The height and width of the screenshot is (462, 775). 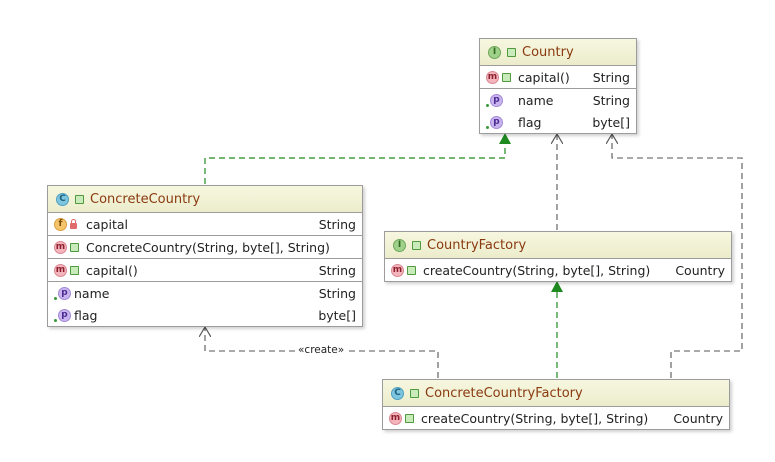 What do you see at coordinates (73, 223) in the screenshot?
I see `private-lock-icon` at bounding box center [73, 223].